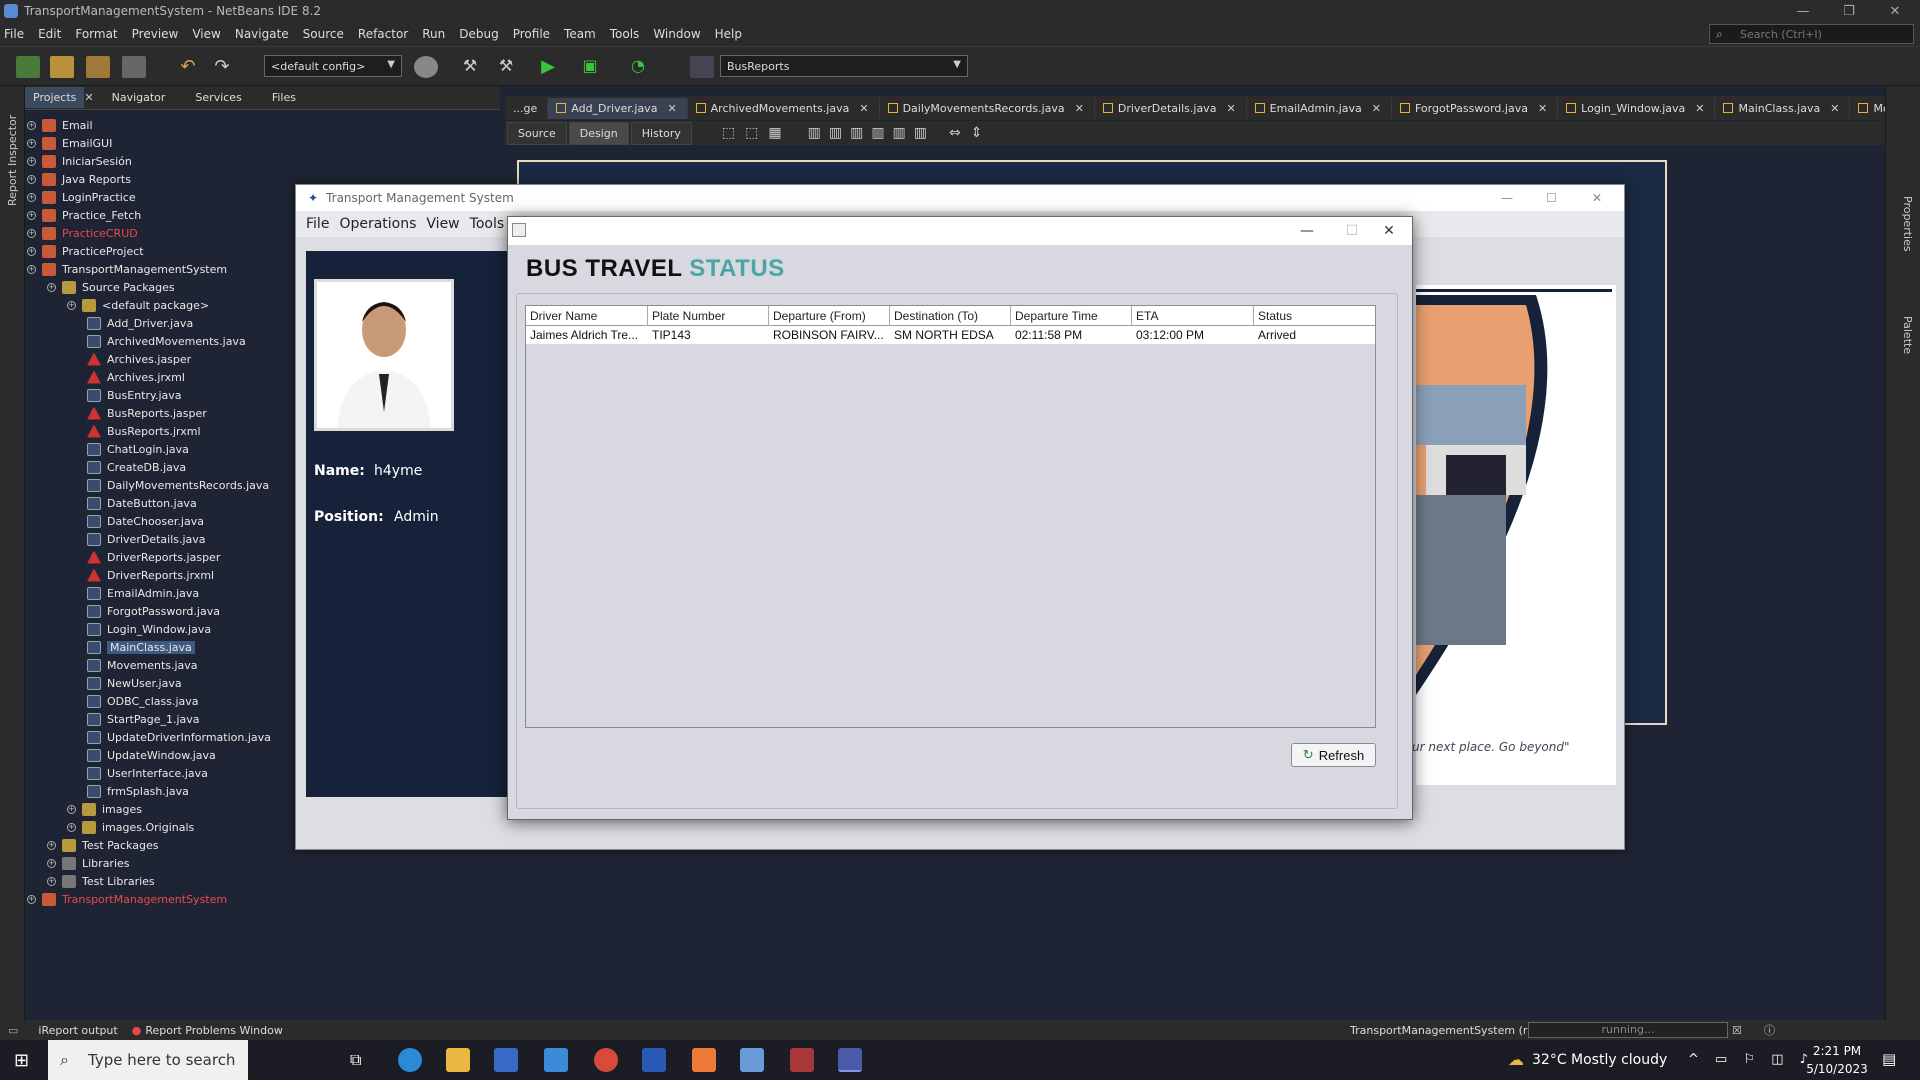  What do you see at coordinates (426, 67) in the screenshot?
I see `build-target-icon` at bounding box center [426, 67].